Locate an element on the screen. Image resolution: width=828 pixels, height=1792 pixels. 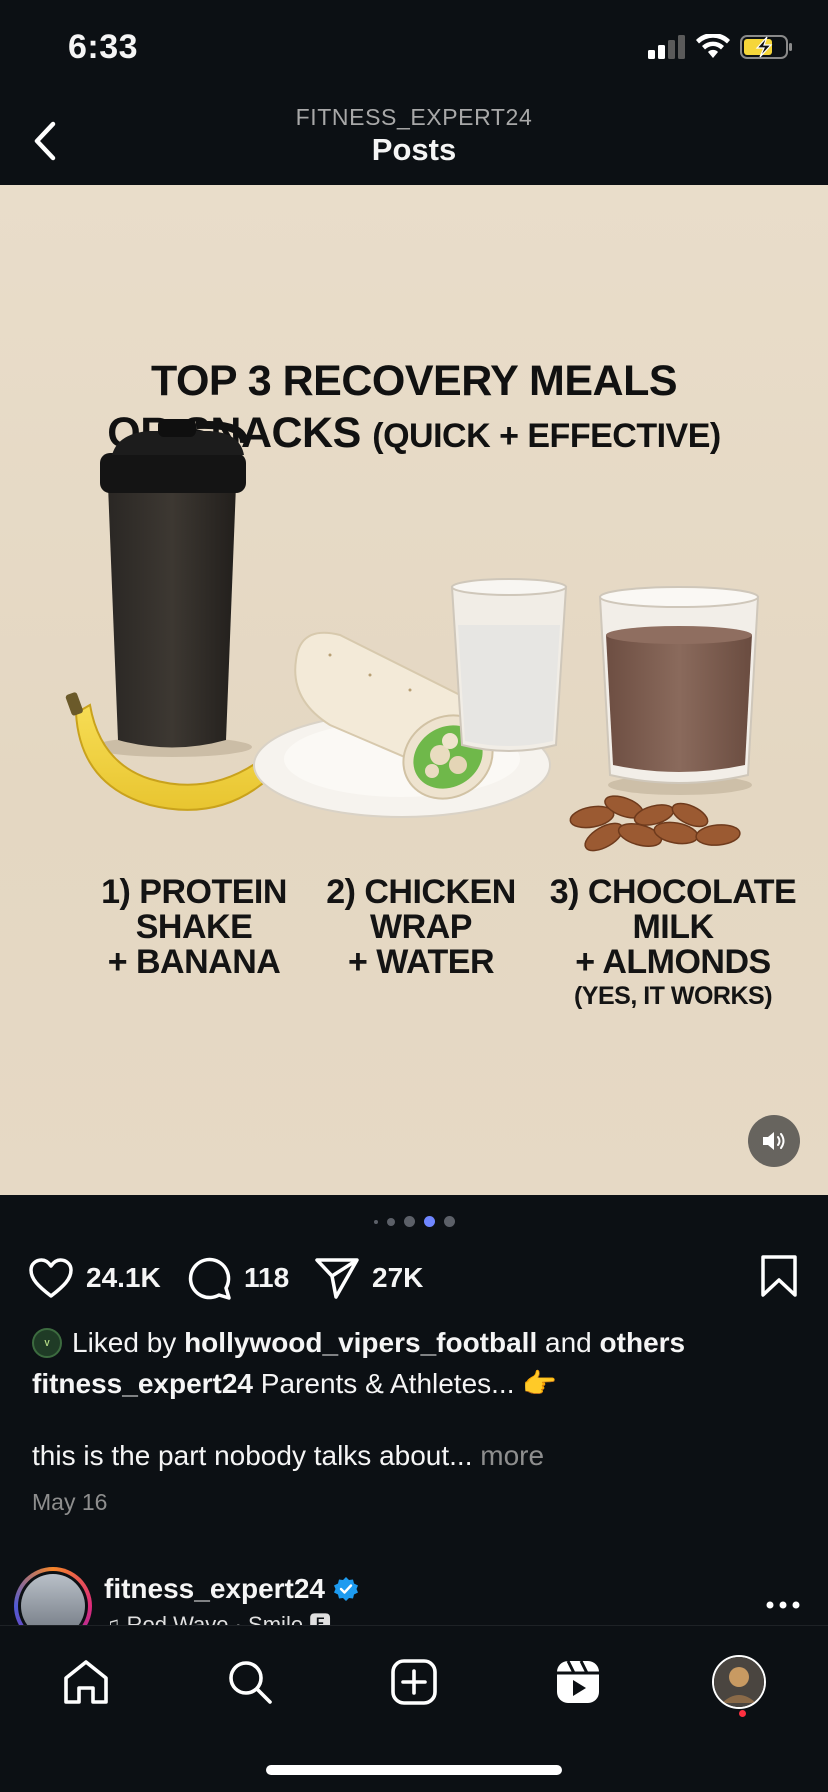
profile-notification-dot is located at coordinates (742, 1713).